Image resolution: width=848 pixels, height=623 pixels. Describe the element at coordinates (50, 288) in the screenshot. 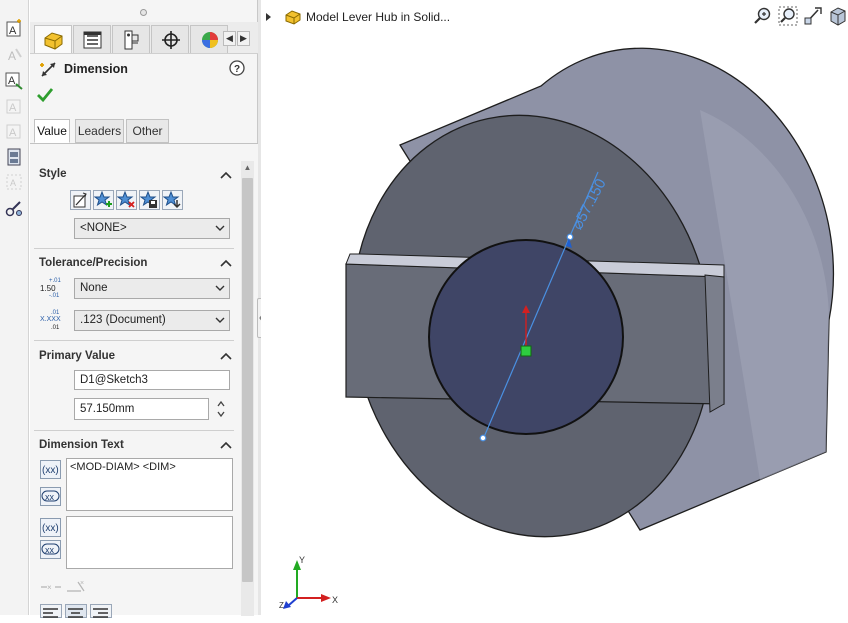

I see `tolerance-type-icon: +.01 1.50 -.01` at that location.